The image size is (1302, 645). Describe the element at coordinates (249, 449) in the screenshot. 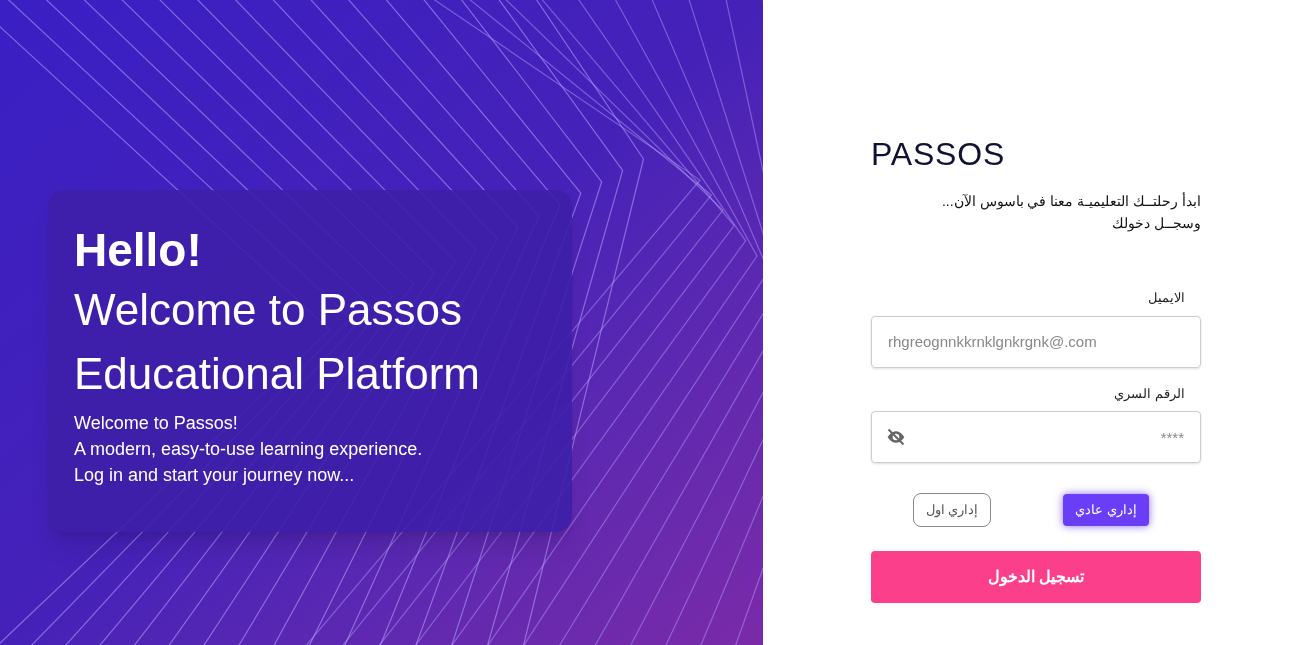

I see `hero-description: A modern, easy-to-use learning experience.` at that location.